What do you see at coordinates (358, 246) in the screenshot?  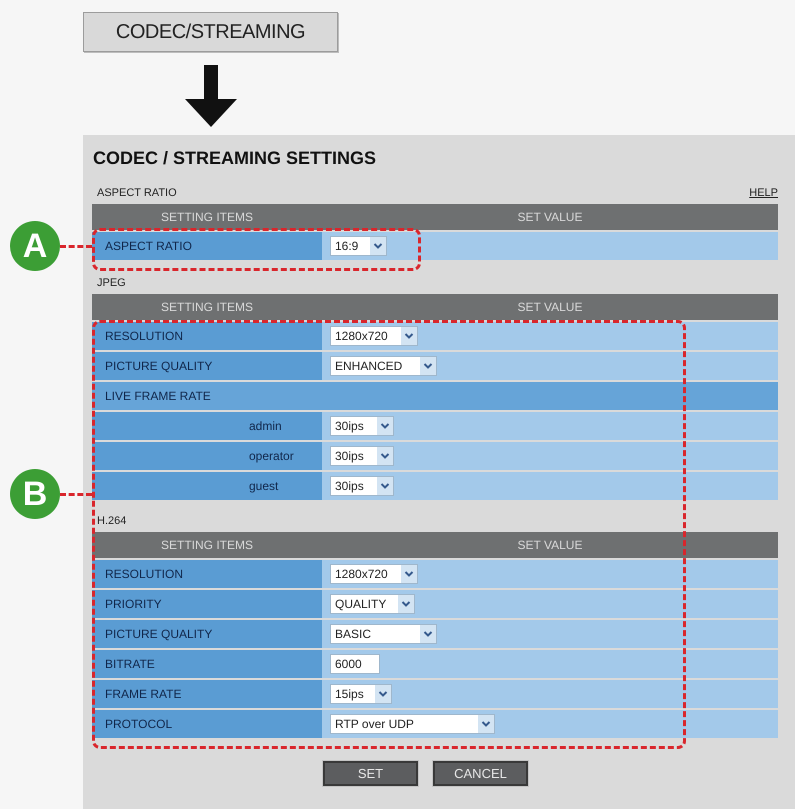 I see `dropdown: 16:9` at bounding box center [358, 246].